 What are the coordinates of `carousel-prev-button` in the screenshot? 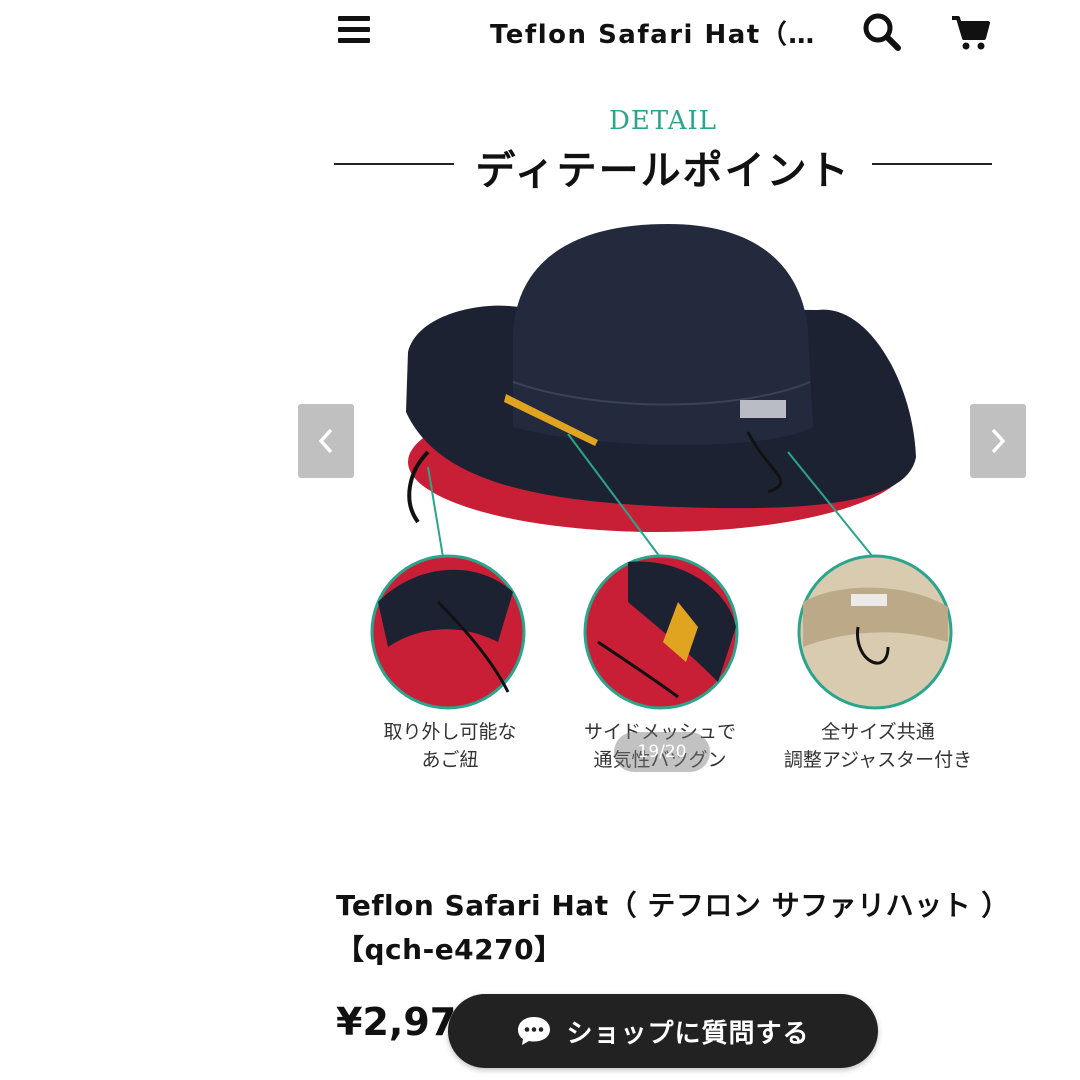 It's located at (326, 441).